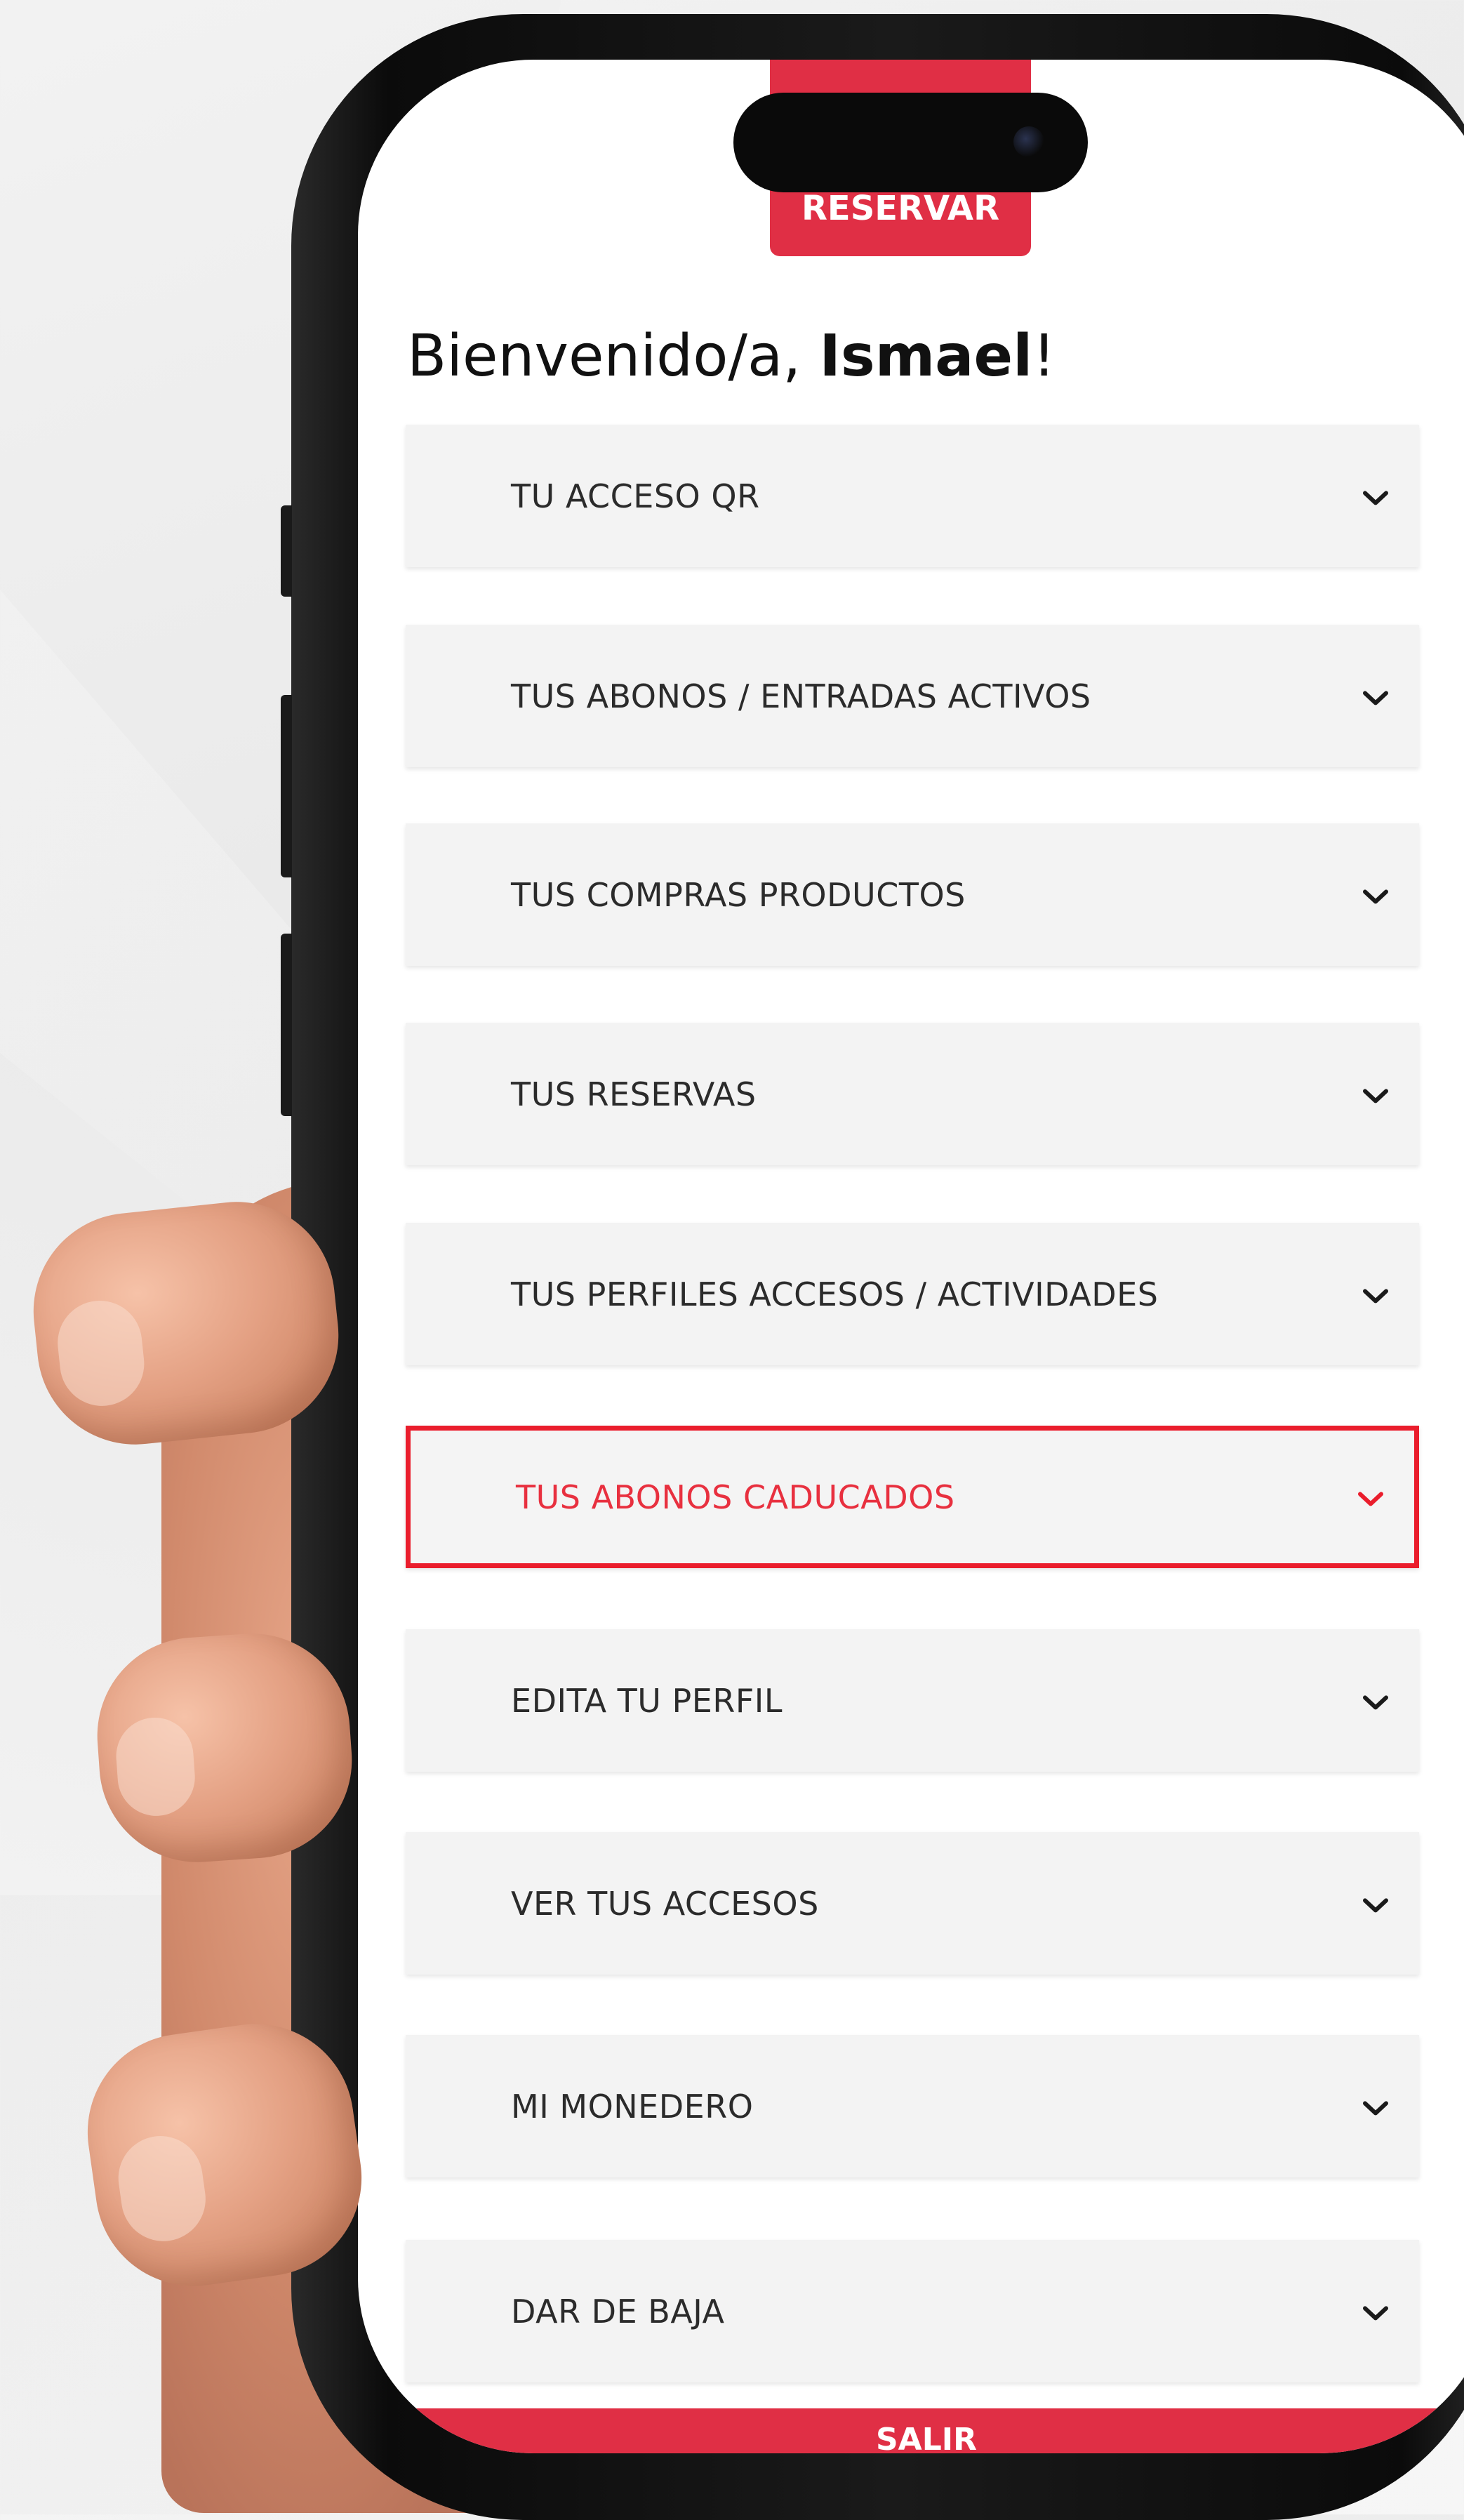 Image resolution: width=1464 pixels, height=2520 pixels. What do you see at coordinates (835, 1294) in the screenshot?
I see `menu-item-label: TUS PERFILES ACCESOS / ACTIVIDADES` at bounding box center [835, 1294].